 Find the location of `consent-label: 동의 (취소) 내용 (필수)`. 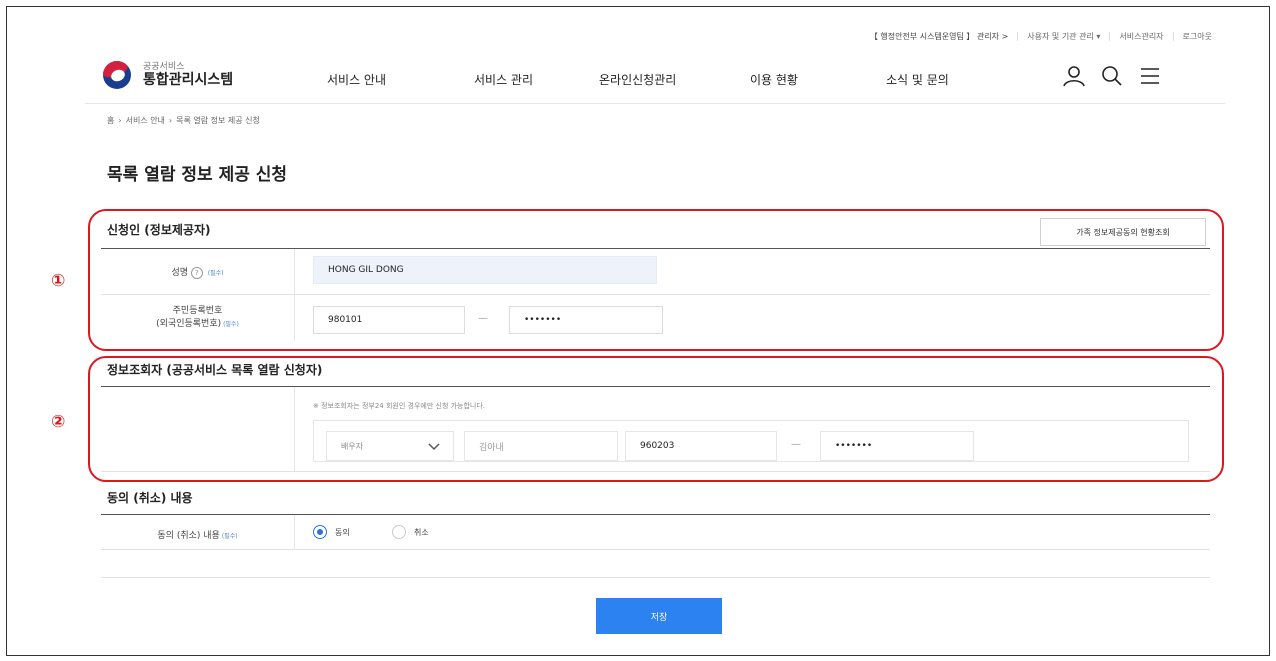

consent-label: 동의 (취소) 내용 (필수) is located at coordinates (197, 534).